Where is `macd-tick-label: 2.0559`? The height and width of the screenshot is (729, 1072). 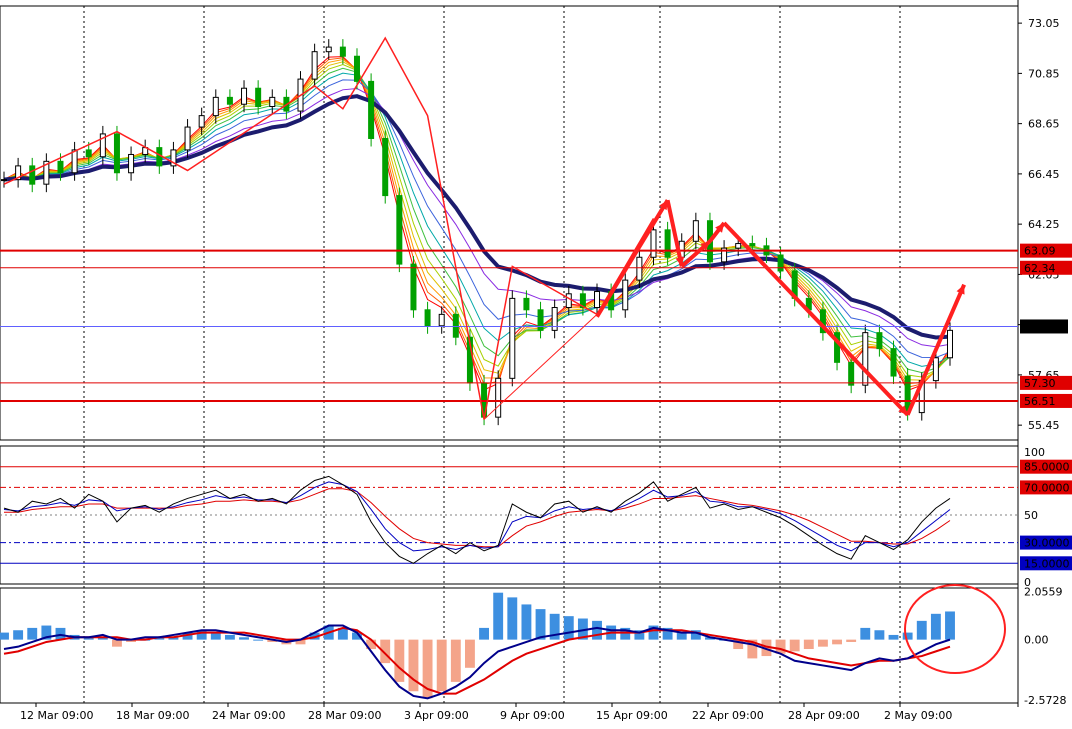 macd-tick-label: 2.0559 is located at coordinates (1043, 591).